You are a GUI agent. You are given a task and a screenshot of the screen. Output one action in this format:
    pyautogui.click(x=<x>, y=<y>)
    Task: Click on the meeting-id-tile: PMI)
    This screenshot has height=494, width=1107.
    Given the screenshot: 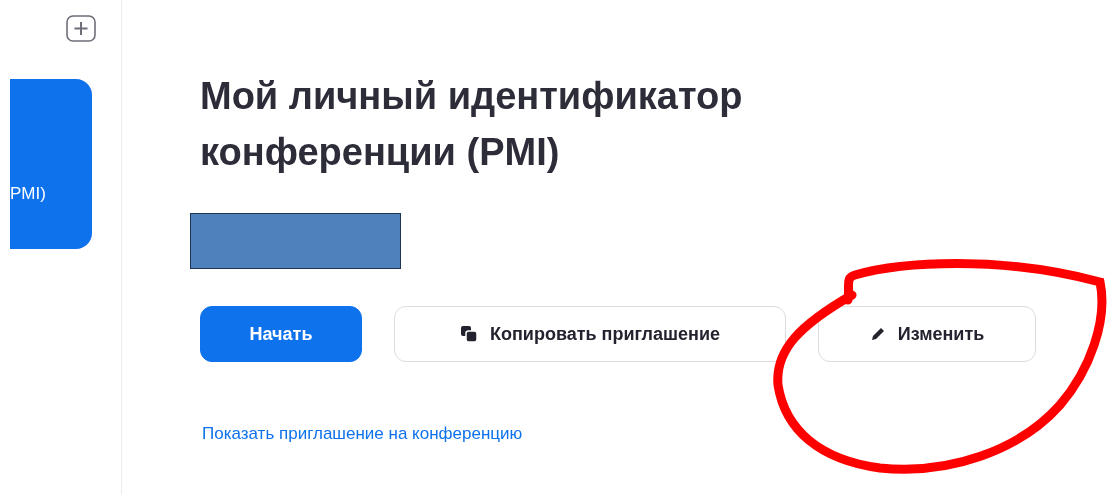 What is the action you would take?
    pyautogui.click(x=51, y=164)
    